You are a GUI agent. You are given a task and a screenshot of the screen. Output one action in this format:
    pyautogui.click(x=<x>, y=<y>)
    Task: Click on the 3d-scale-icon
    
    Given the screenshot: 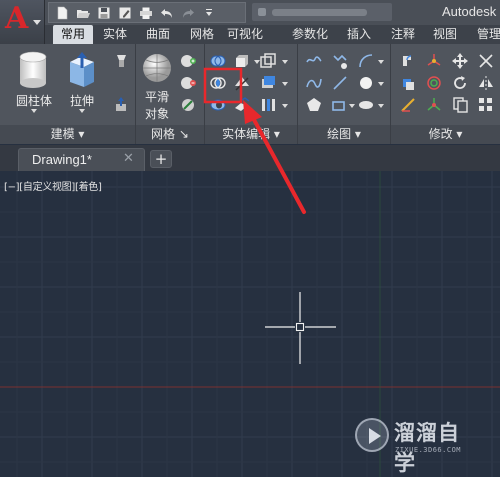 What is the action you would take?
    pyautogui.click(x=434, y=105)
    